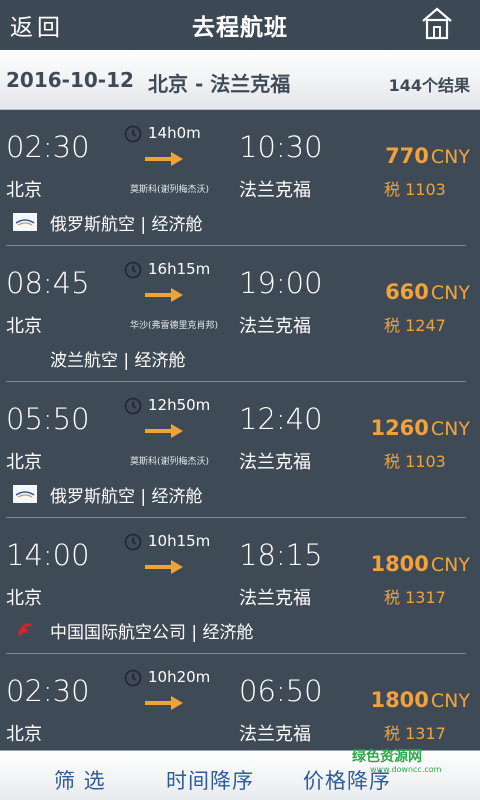  Describe the element at coordinates (219, 84) in the screenshot. I see `route-label: 北京 - 法兰克福` at that location.